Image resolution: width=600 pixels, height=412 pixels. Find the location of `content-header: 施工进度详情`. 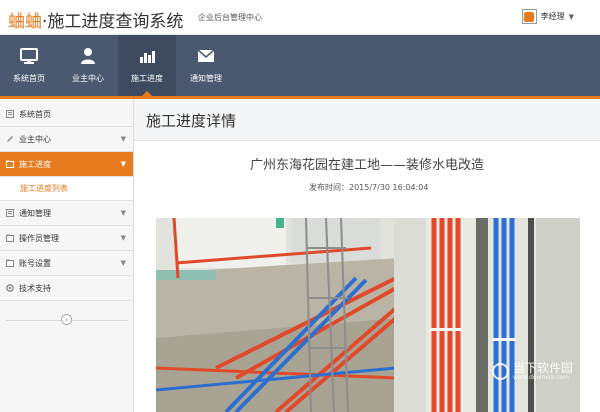

content-header: 施工进度详情 is located at coordinates (367, 120).